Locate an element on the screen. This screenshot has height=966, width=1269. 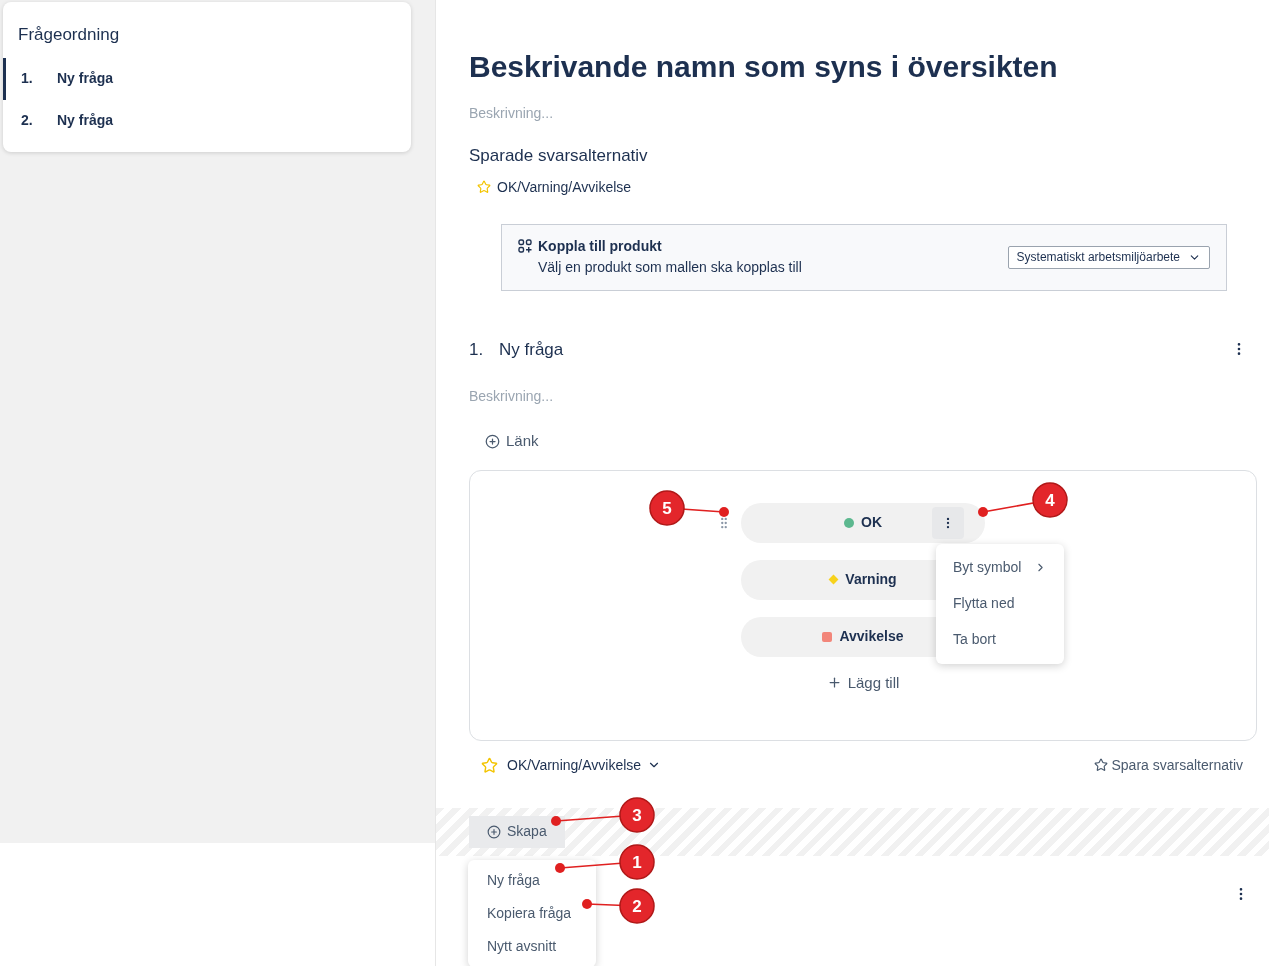
question-order-item: 2. Ny fråga is located at coordinates (207, 120).